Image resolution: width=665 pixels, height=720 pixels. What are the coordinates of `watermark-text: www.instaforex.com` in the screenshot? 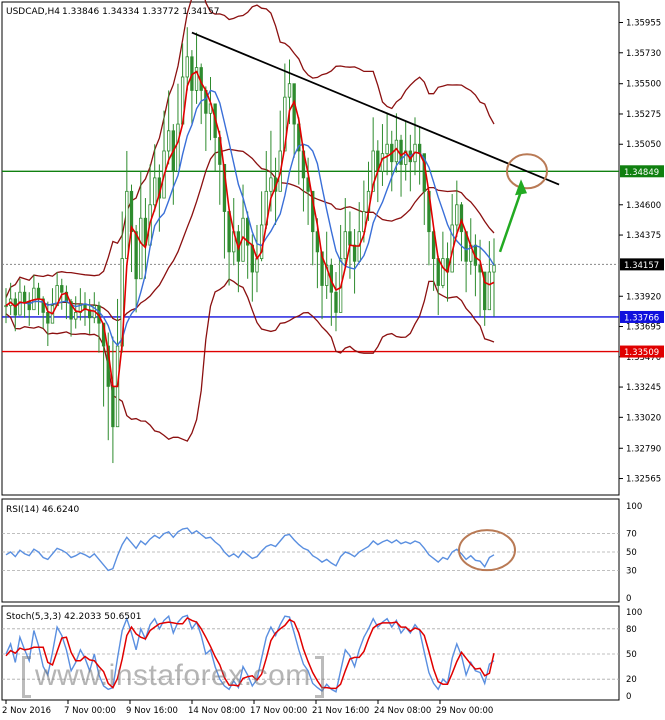 It's located at (173, 675).